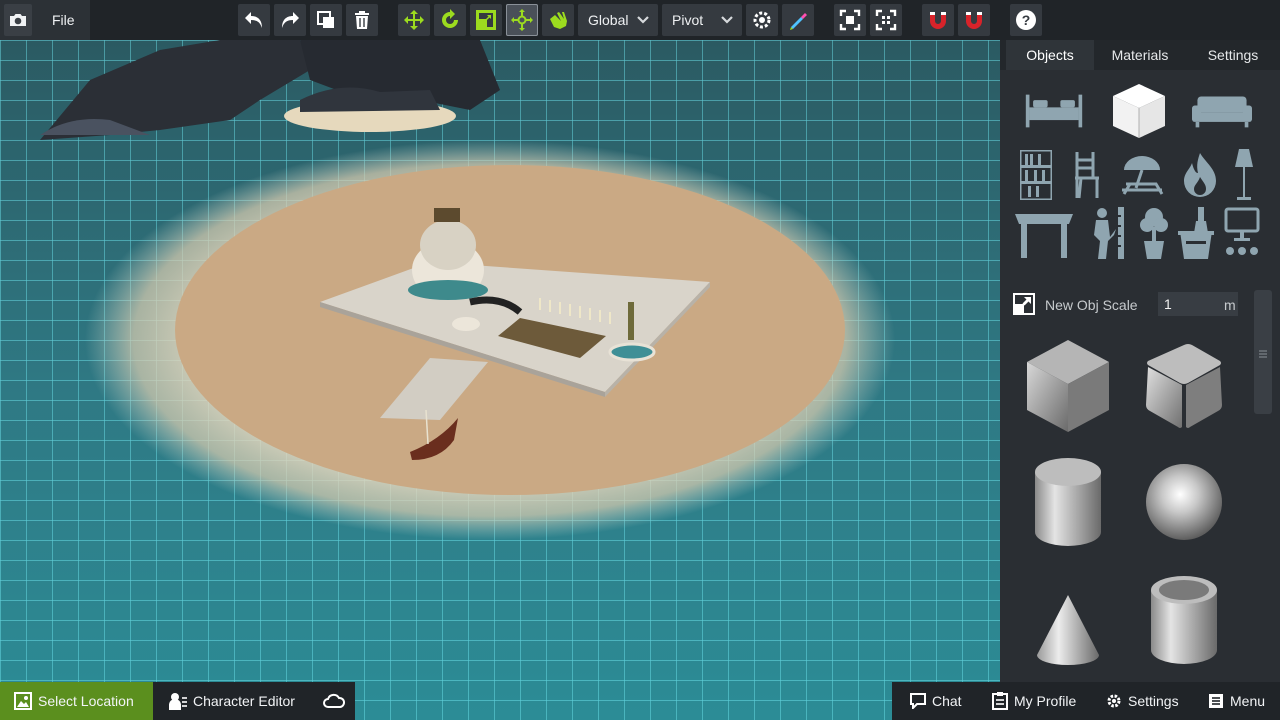  What do you see at coordinates (947, 701) in the screenshot?
I see `chat-label: Chat` at bounding box center [947, 701].